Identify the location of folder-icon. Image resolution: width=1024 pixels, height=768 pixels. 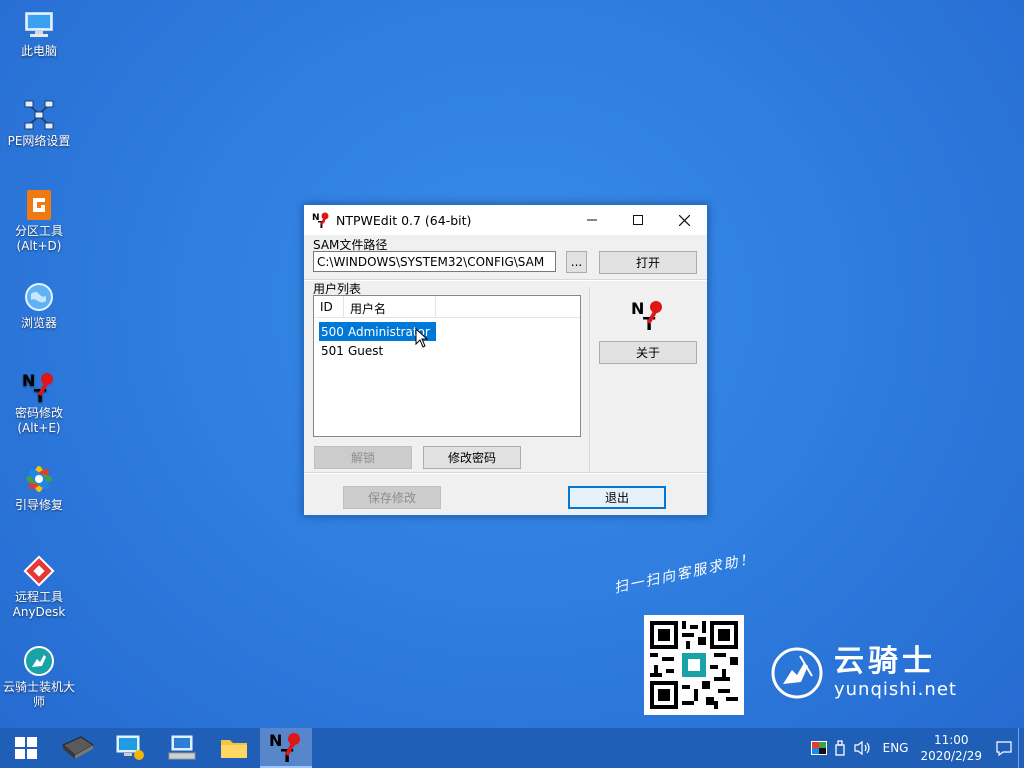
(234, 749).